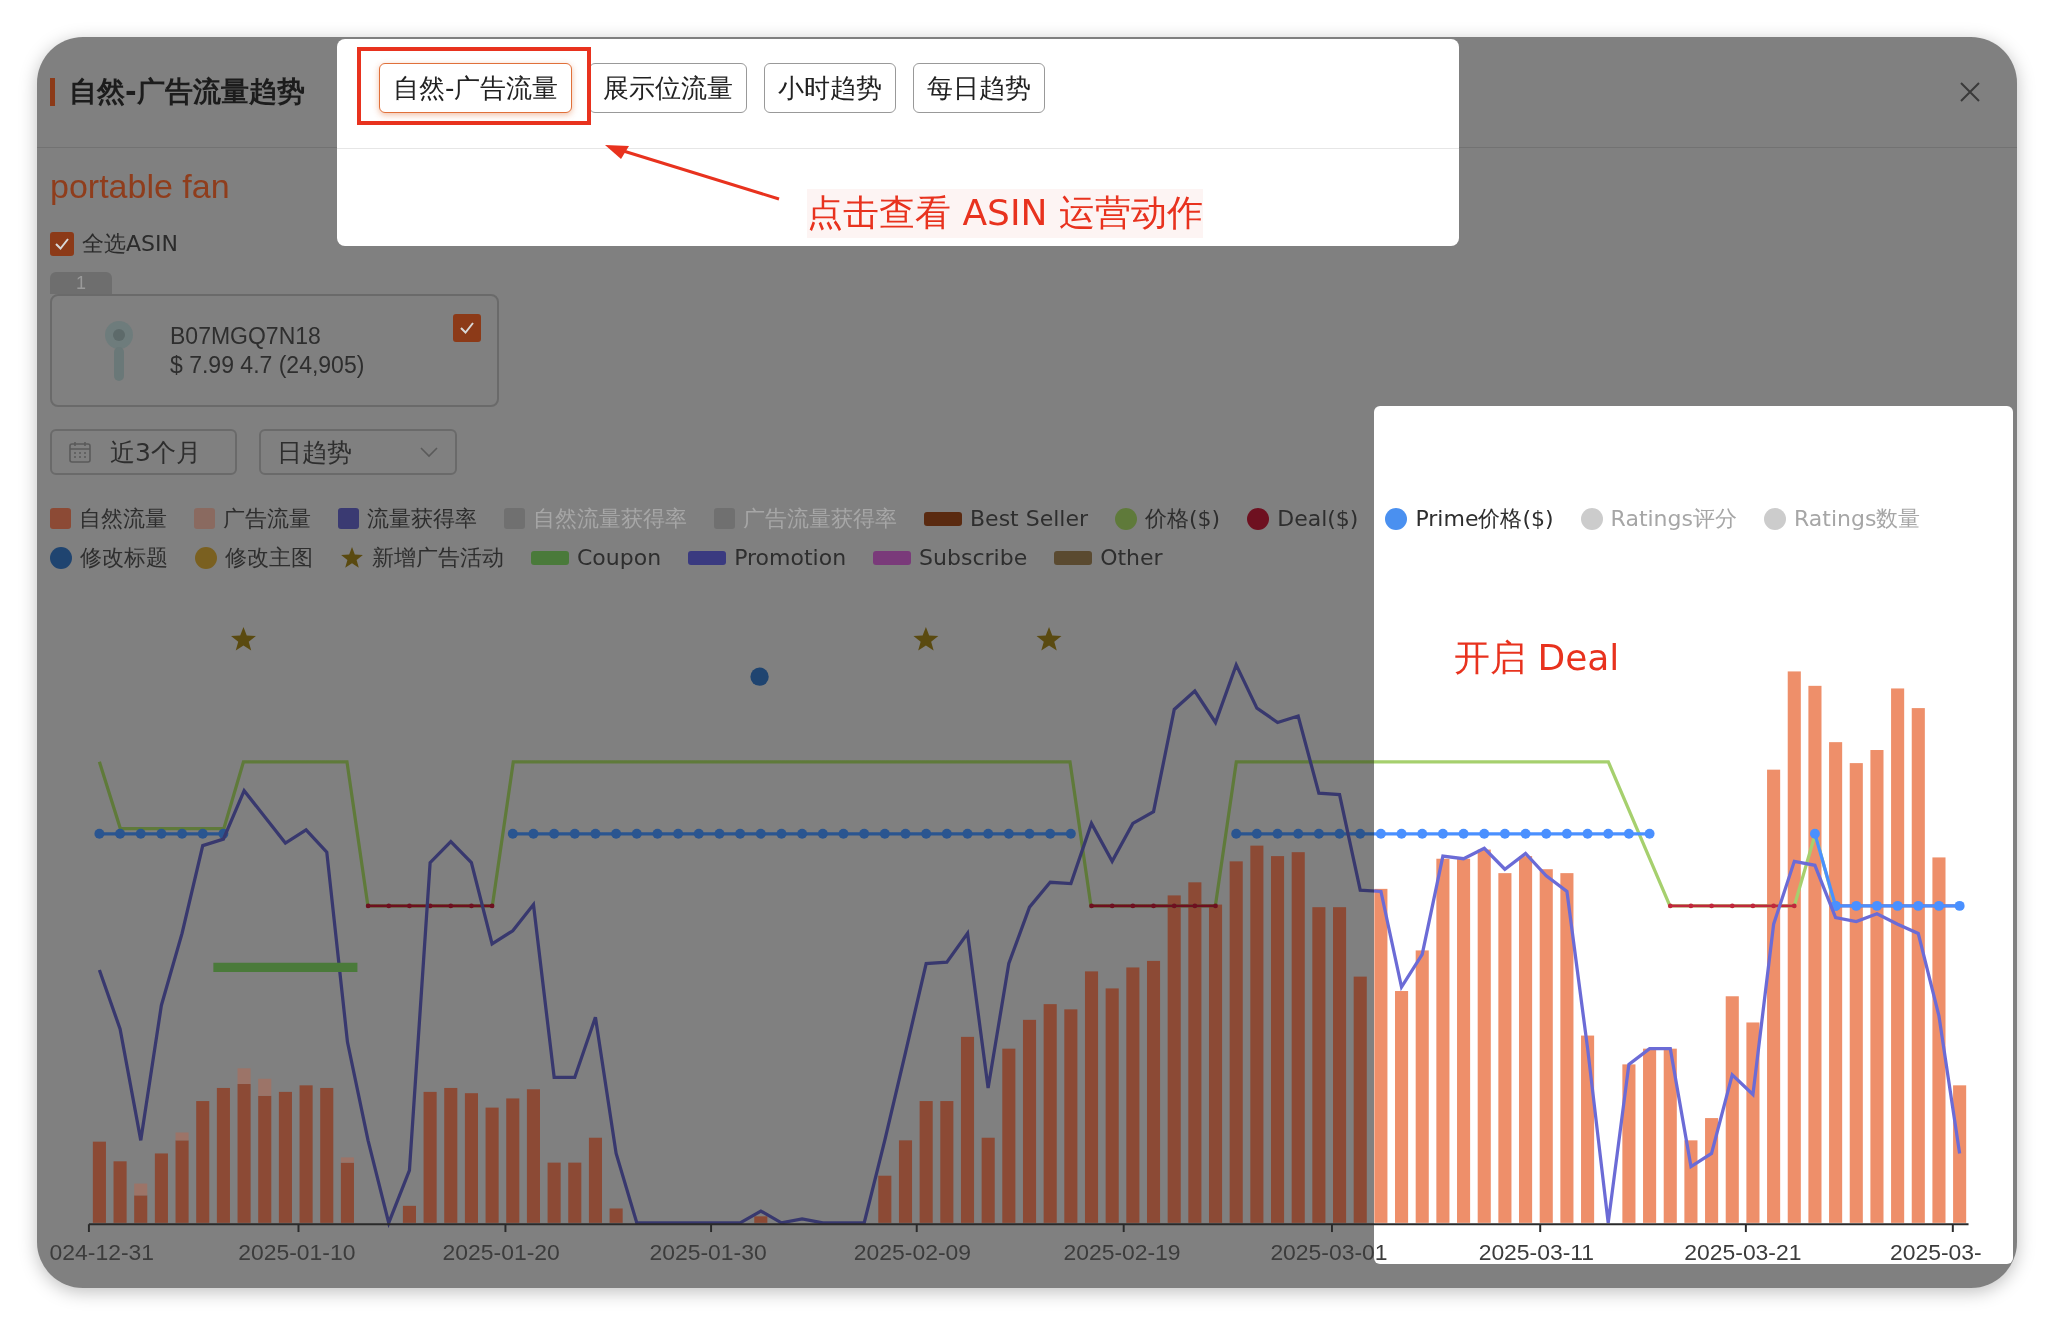 The width and height of the screenshot is (2054, 1324). I want to click on product-card: B07MGQ7N18 $ 7.99 4.7 (24,905), so click(274, 350).